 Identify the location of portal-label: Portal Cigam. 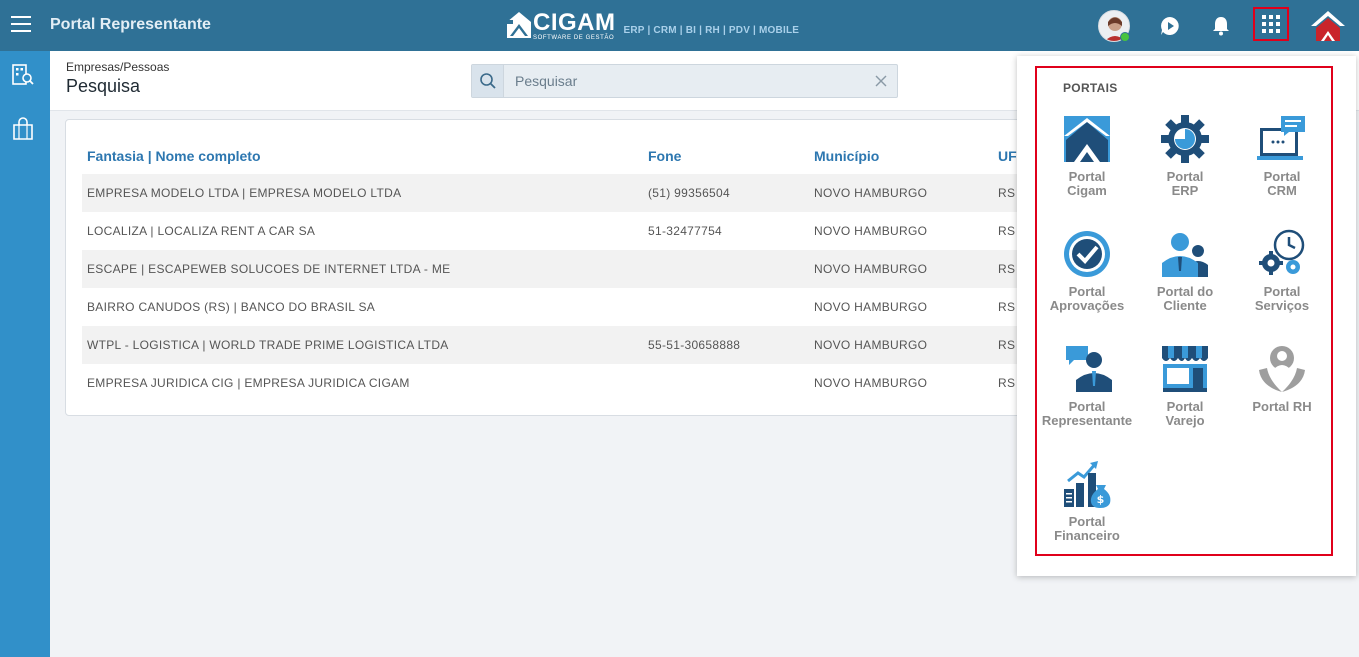
(1087, 183).